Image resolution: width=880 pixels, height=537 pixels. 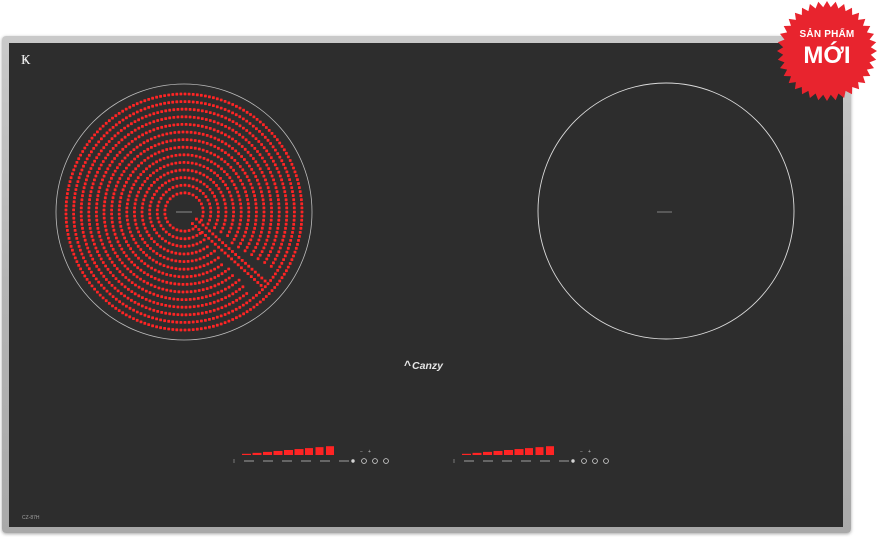 I want to click on left-radiant-zone, so click(x=184, y=212).